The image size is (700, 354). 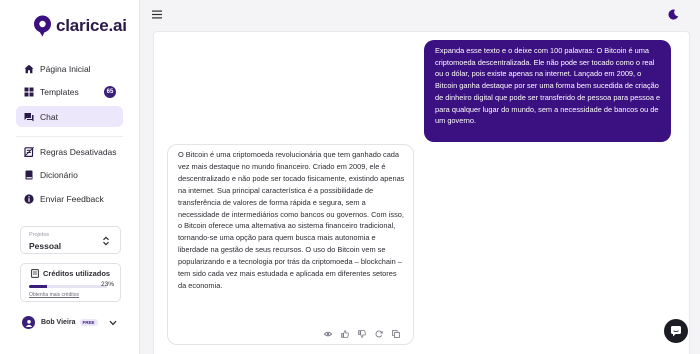 I want to click on sidebar-divider, so click(x=69, y=136).